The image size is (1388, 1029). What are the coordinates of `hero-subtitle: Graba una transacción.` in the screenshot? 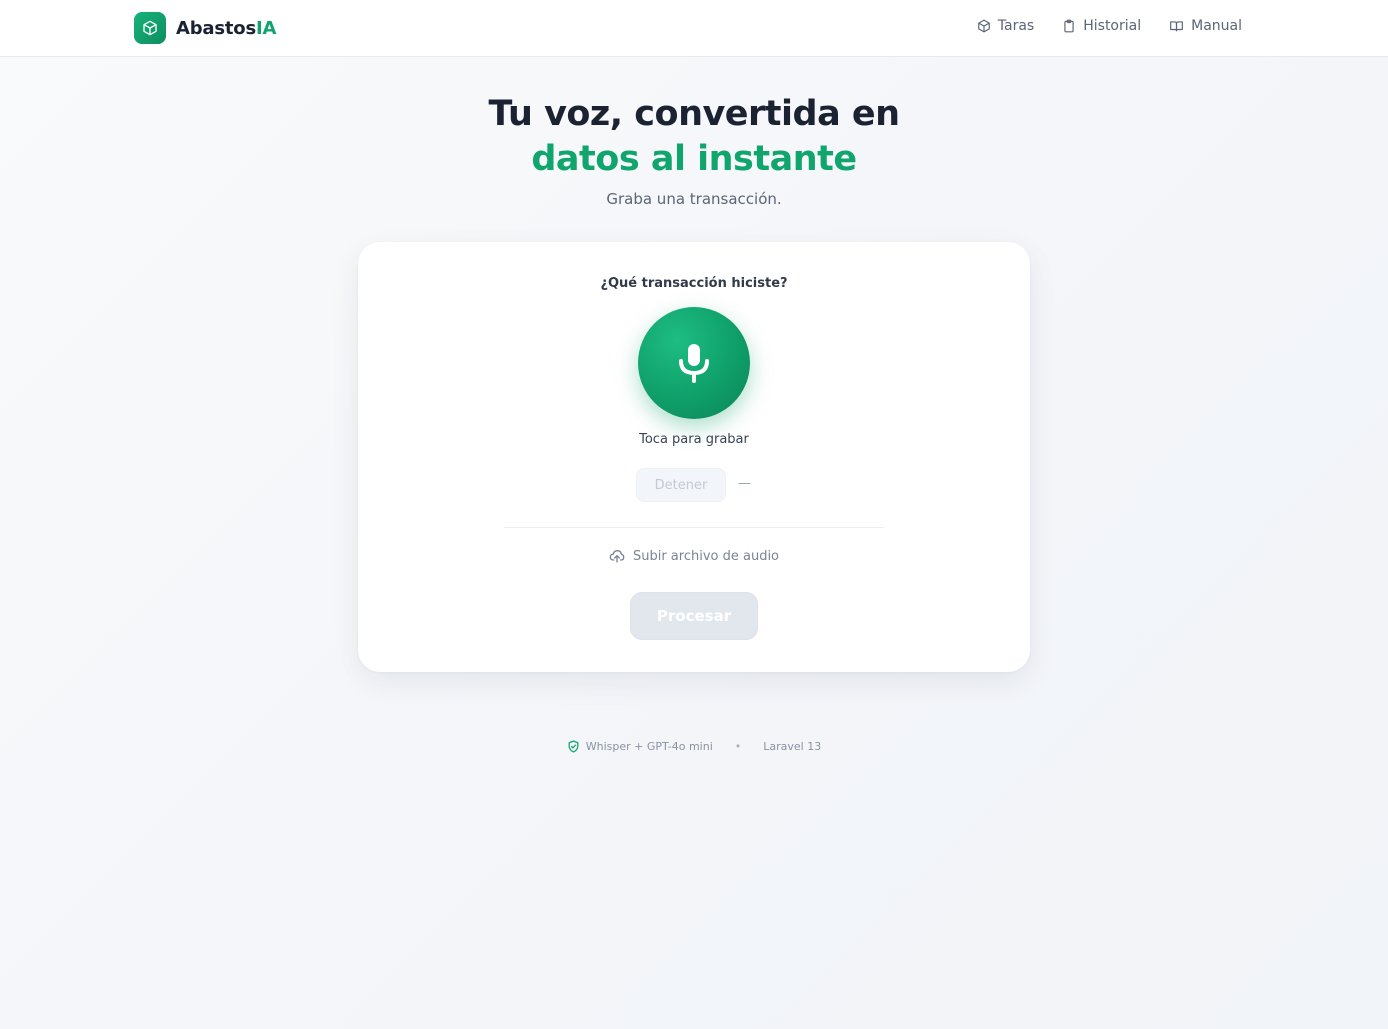 It's located at (694, 199).